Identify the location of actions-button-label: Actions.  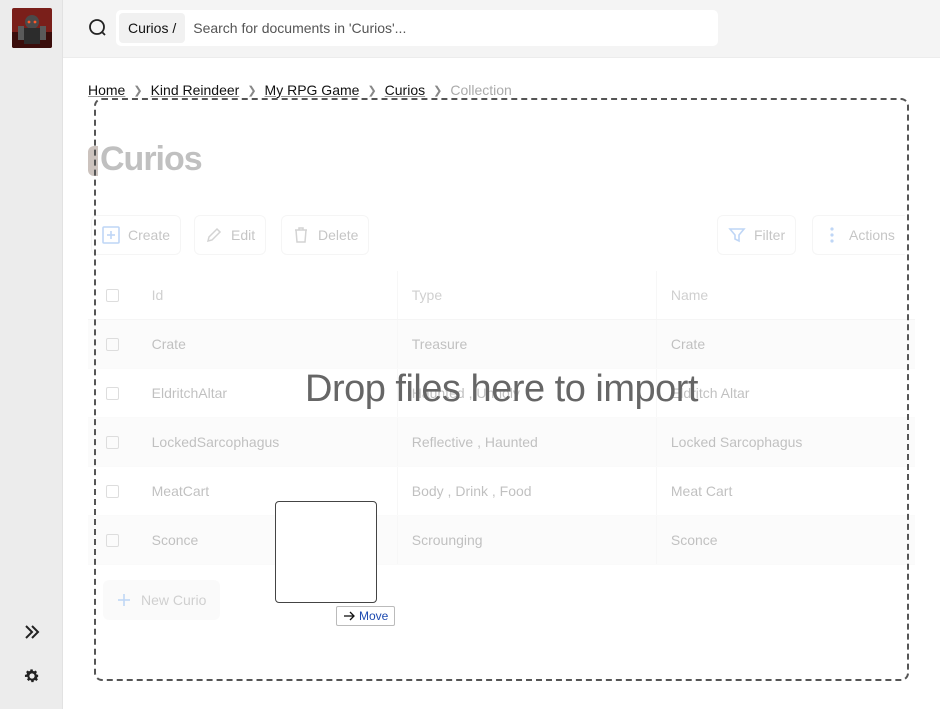
(872, 235).